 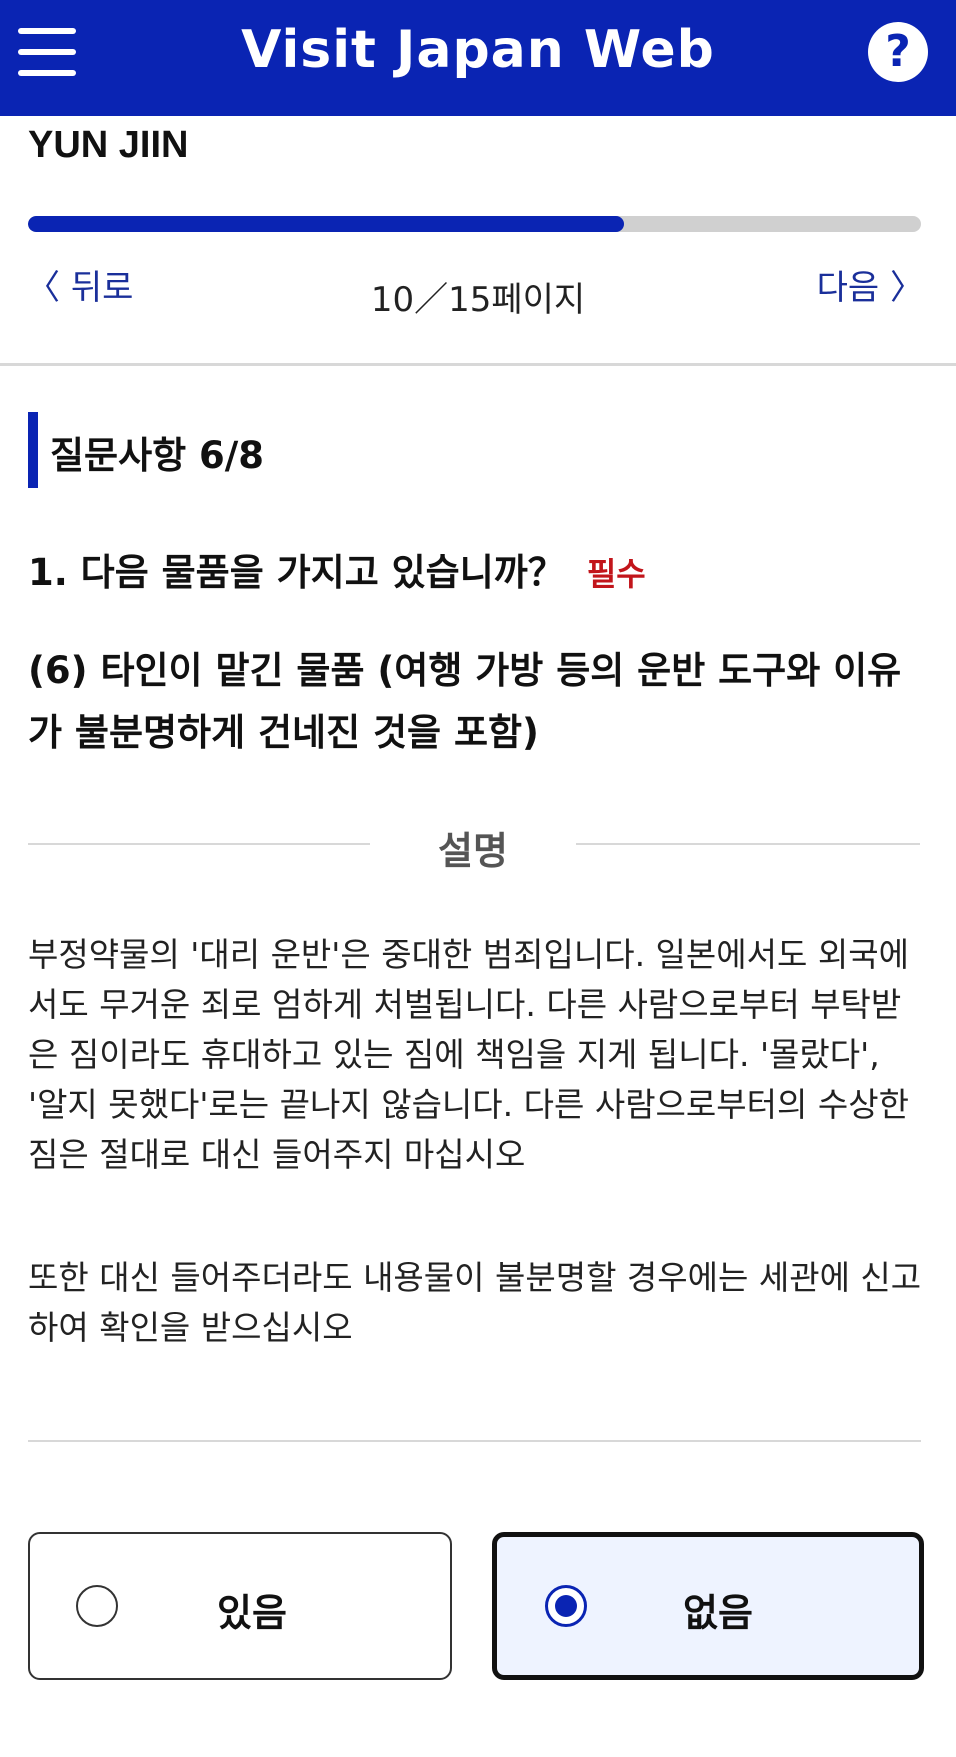 I want to click on option-yes-button: 있음, so click(x=240, y=1606).